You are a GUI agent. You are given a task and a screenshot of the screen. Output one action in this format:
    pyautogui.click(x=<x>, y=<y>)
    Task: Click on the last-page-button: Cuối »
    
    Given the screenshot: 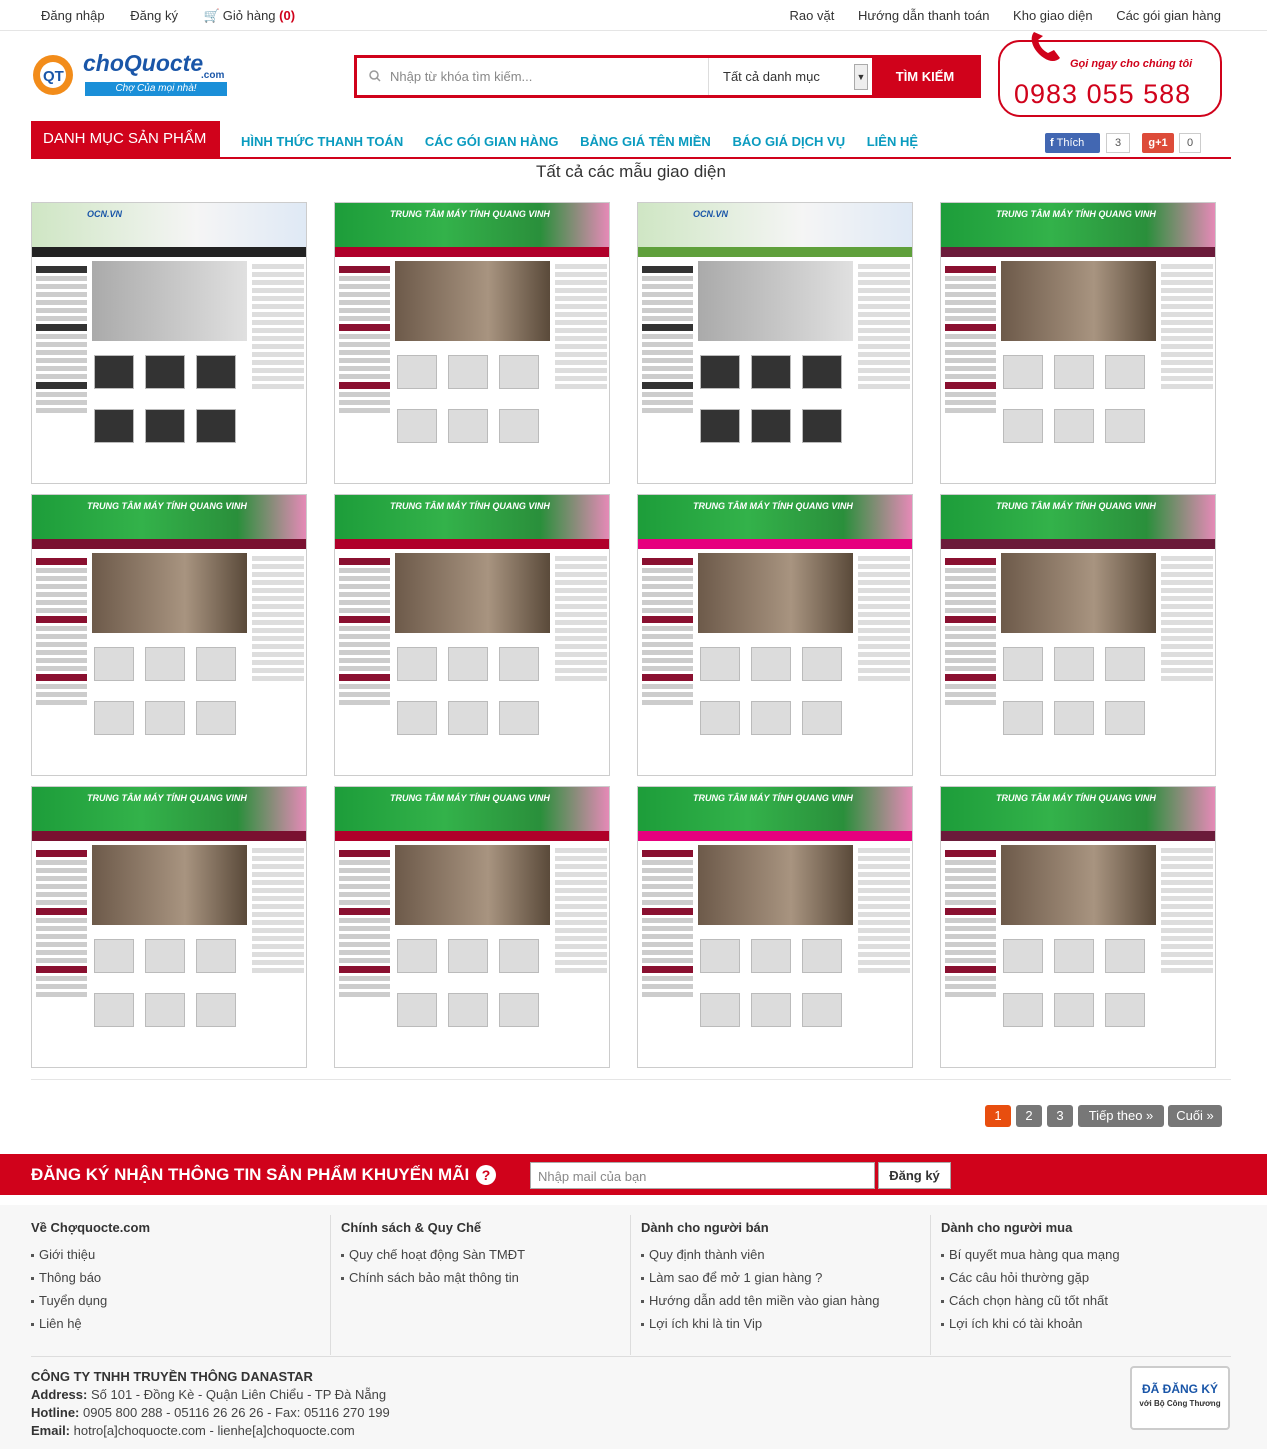 What is the action you would take?
    pyautogui.click(x=1195, y=1116)
    